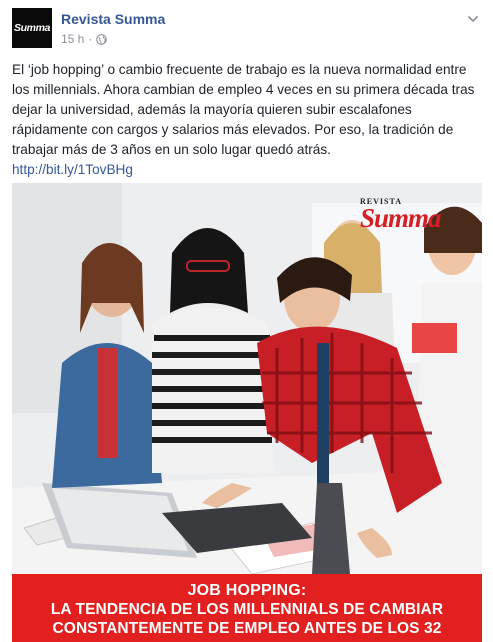 The width and height of the screenshot is (493, 642). Describe the element at coordinates (247, 628) in the screenshot. I see `banner-line-3: CONSTANTEMENTE DE EMPLEO ANTES DE LOS 32` at that location.